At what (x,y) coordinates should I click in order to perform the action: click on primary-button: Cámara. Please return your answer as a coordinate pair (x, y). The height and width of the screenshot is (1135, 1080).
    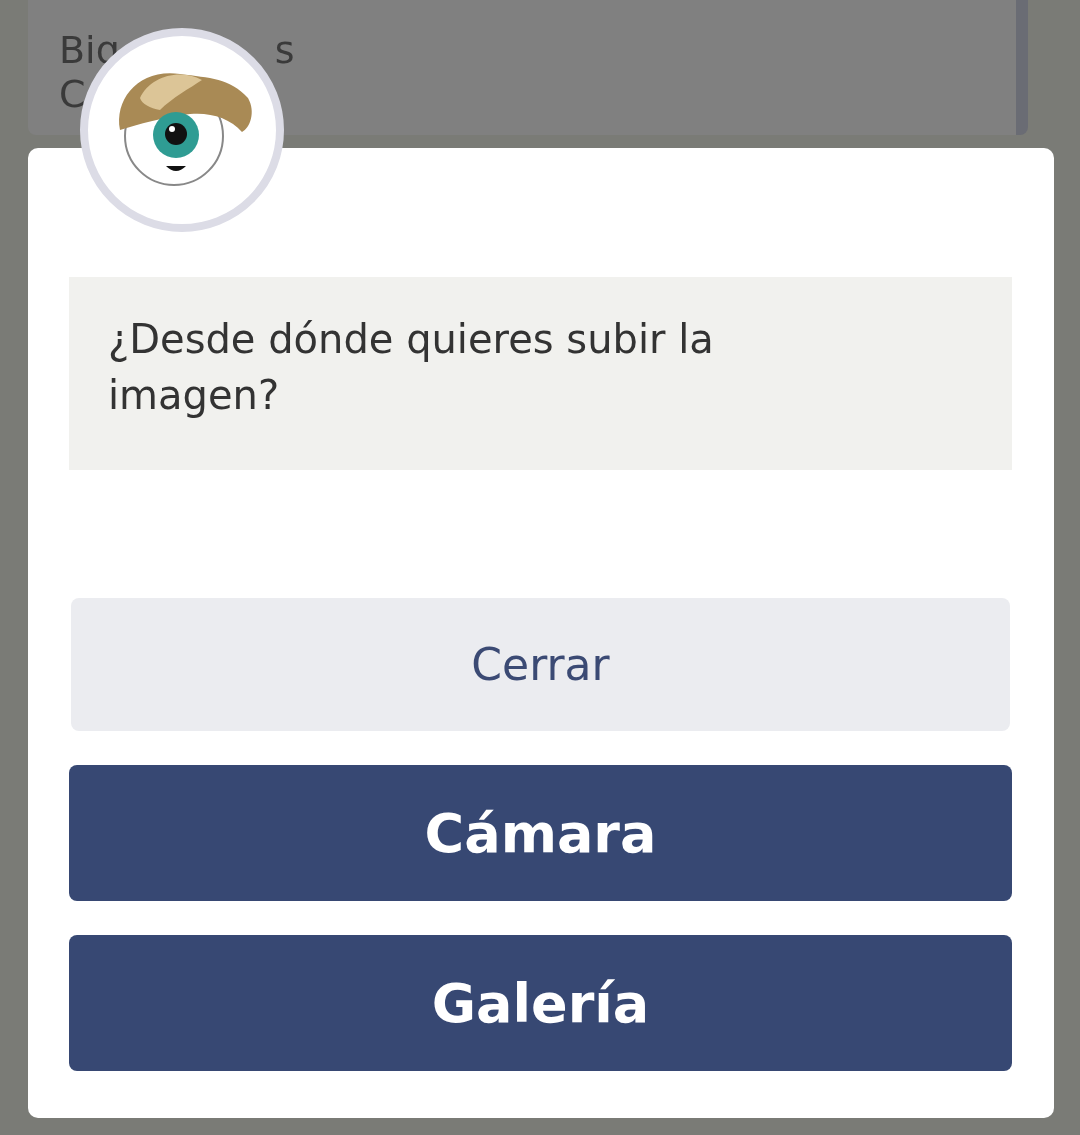
    Looking at the image, I should click on (540, 833).